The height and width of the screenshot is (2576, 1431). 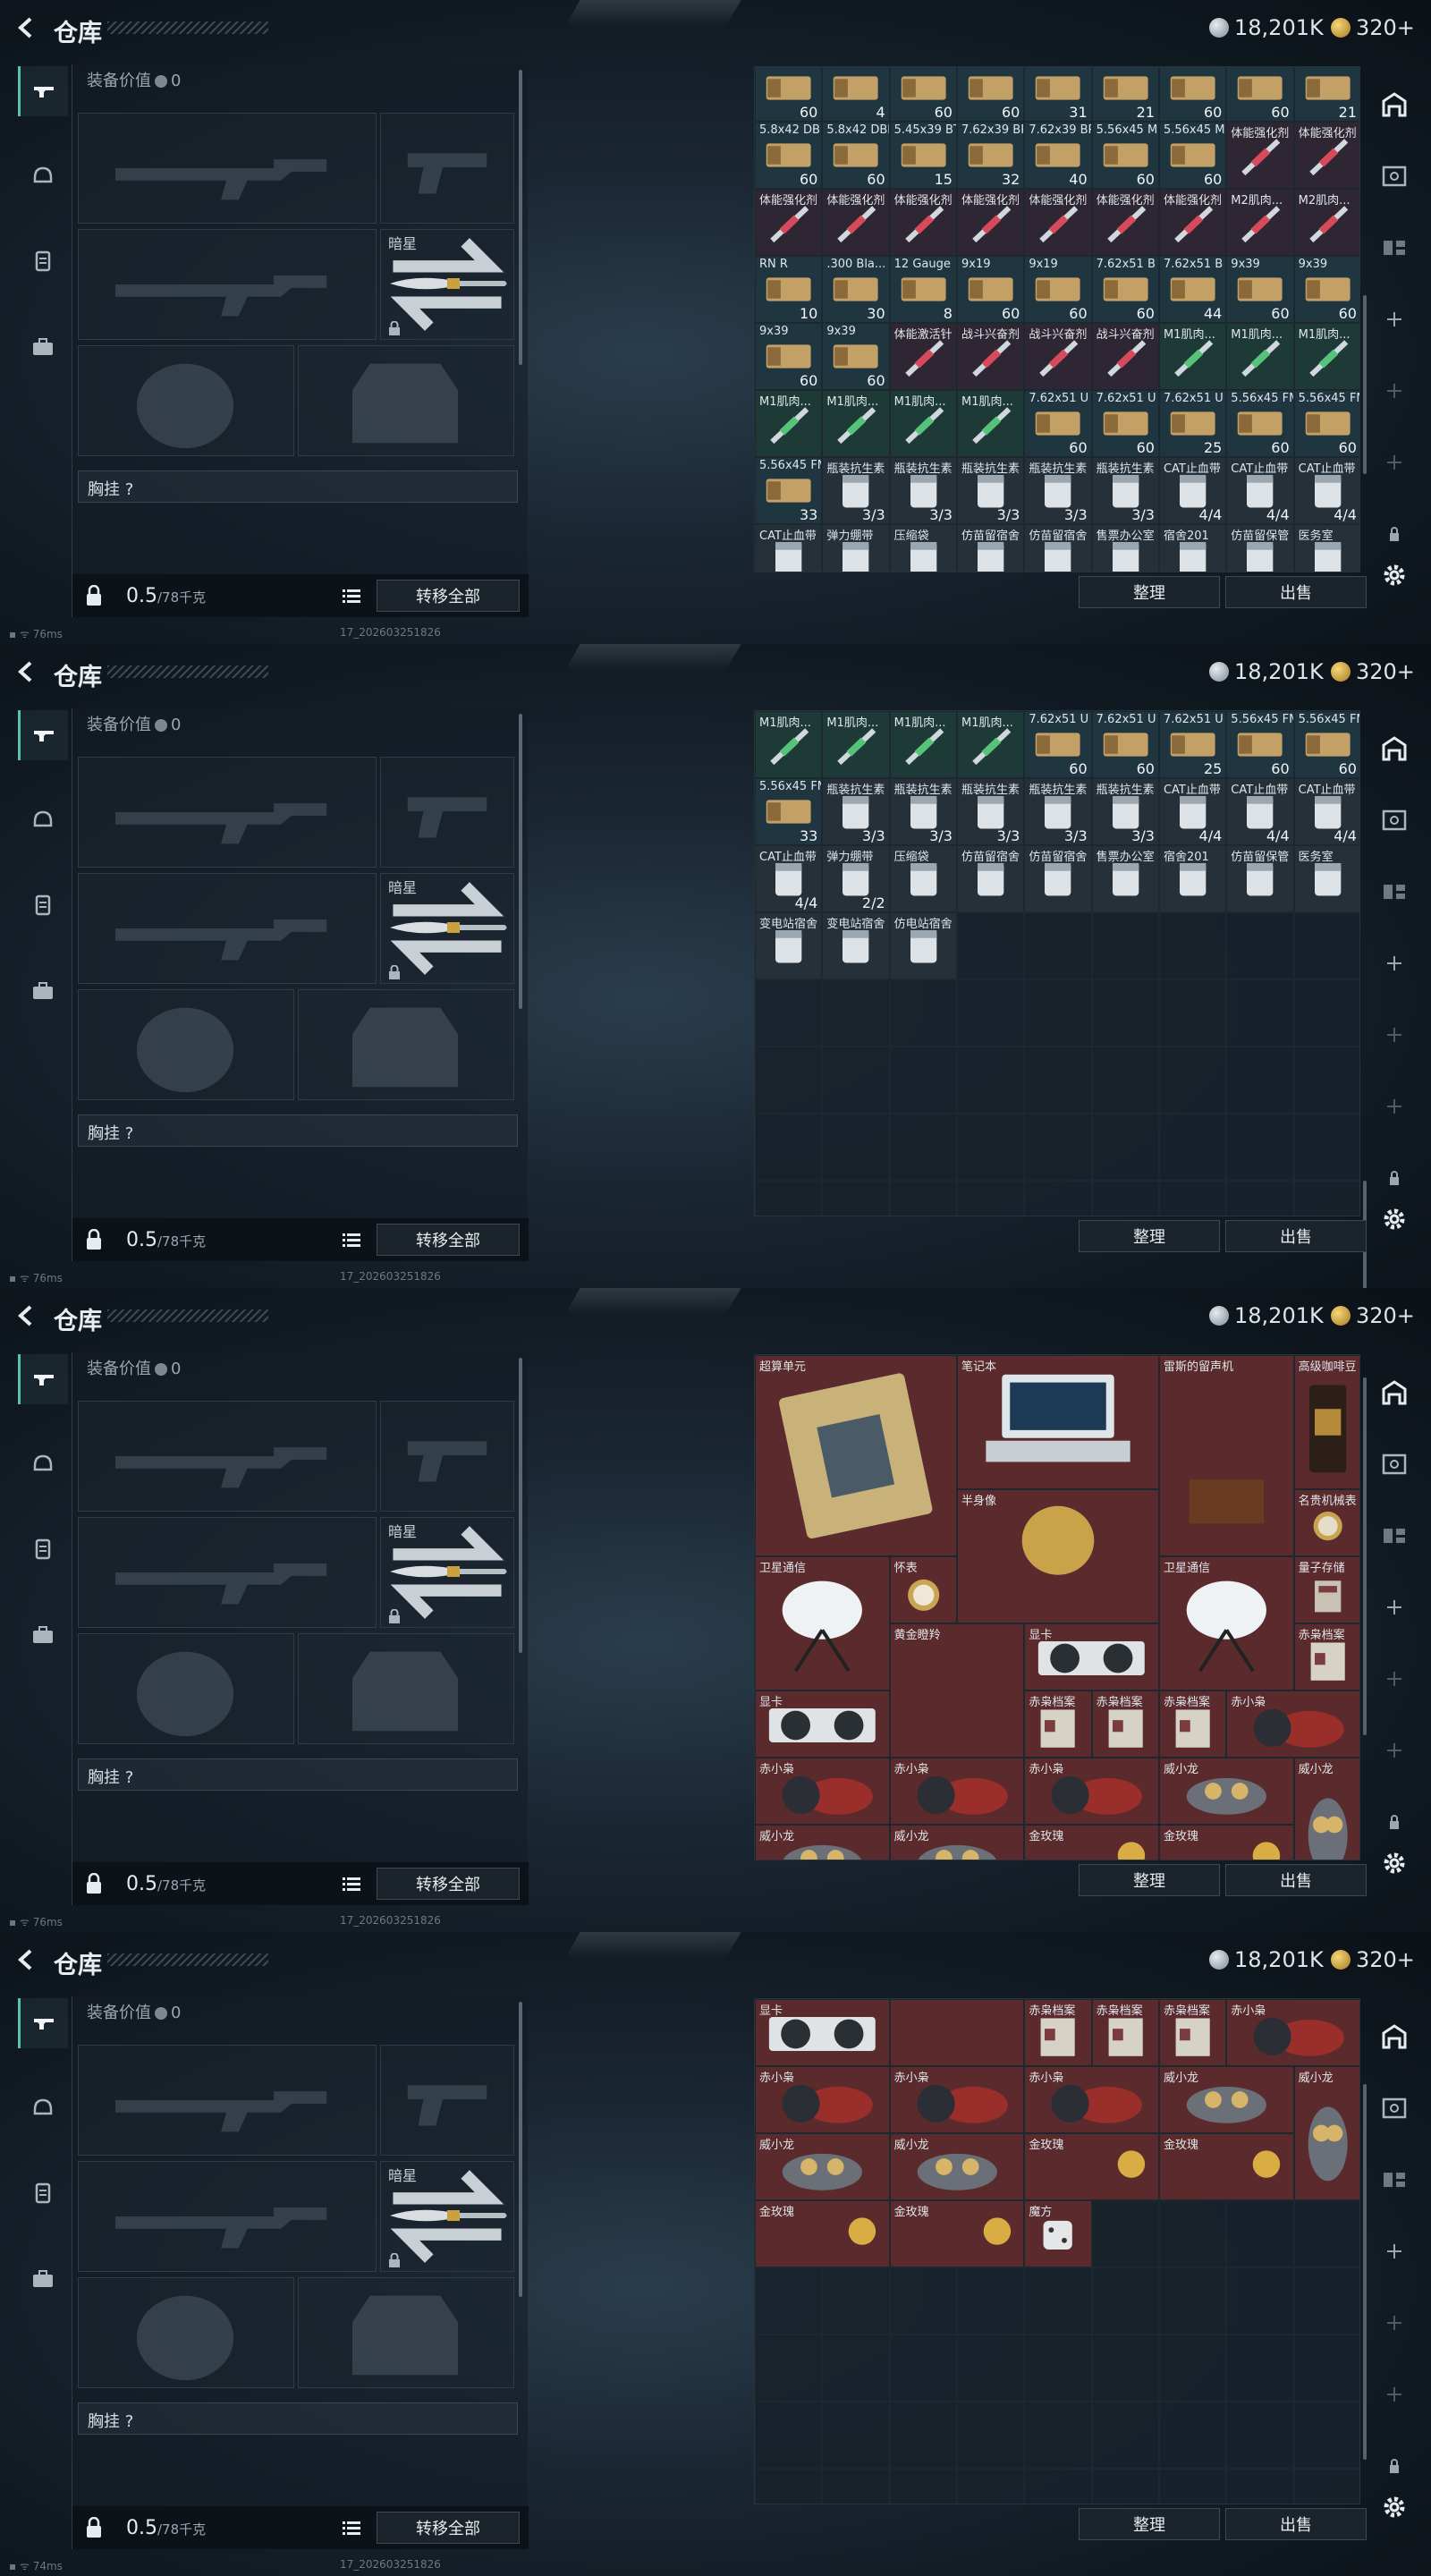 I want to click on inventory-item: 变电站宿舍, so click(x=789, y=945).